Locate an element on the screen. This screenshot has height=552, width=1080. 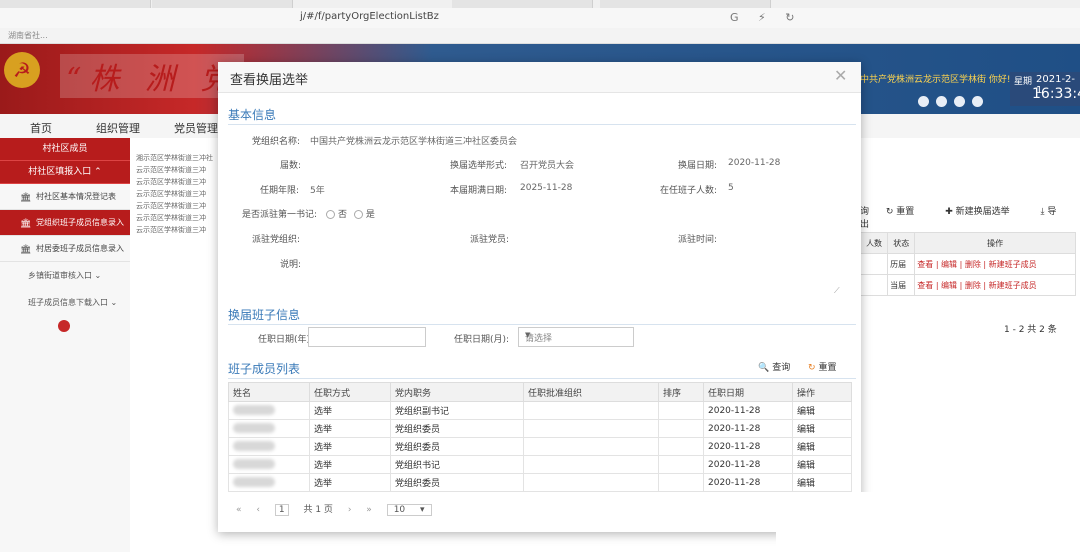
bg-new-button: ✚ 新建换届选举 is located at coordinates (984, 212).